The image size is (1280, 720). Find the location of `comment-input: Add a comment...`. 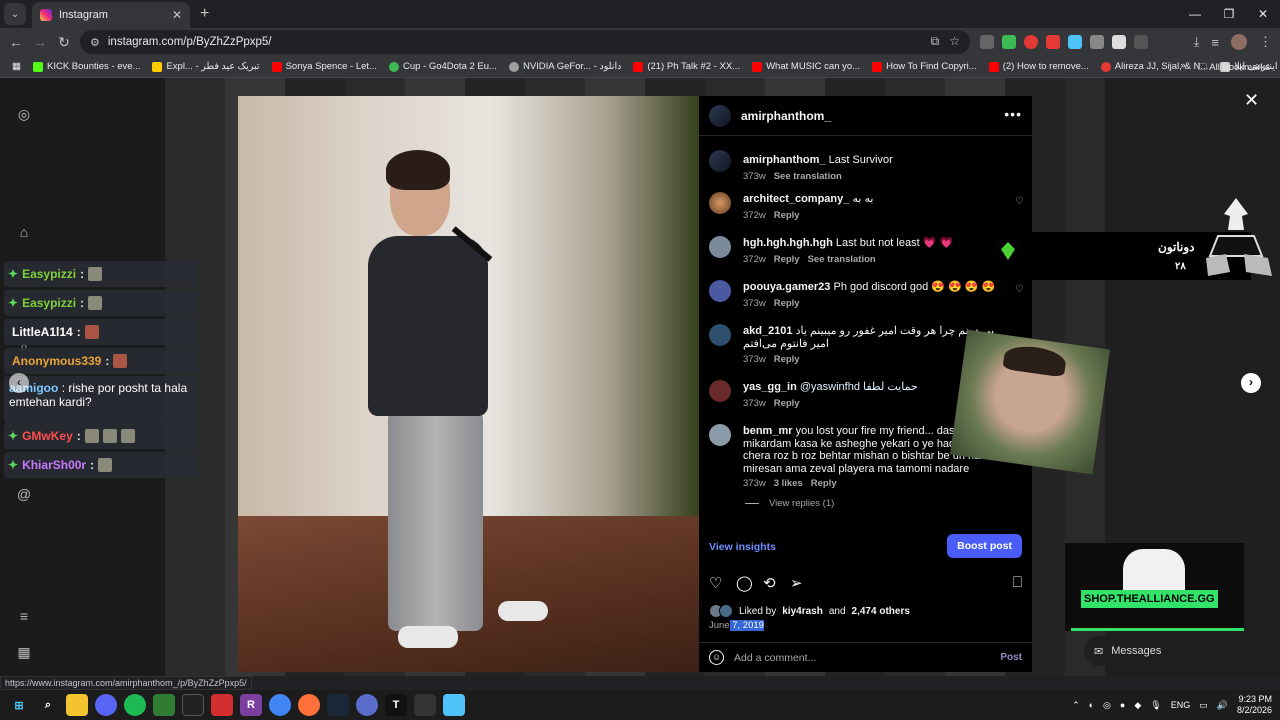

comment-input: Add a comment... is located at coordinates (862, 658).